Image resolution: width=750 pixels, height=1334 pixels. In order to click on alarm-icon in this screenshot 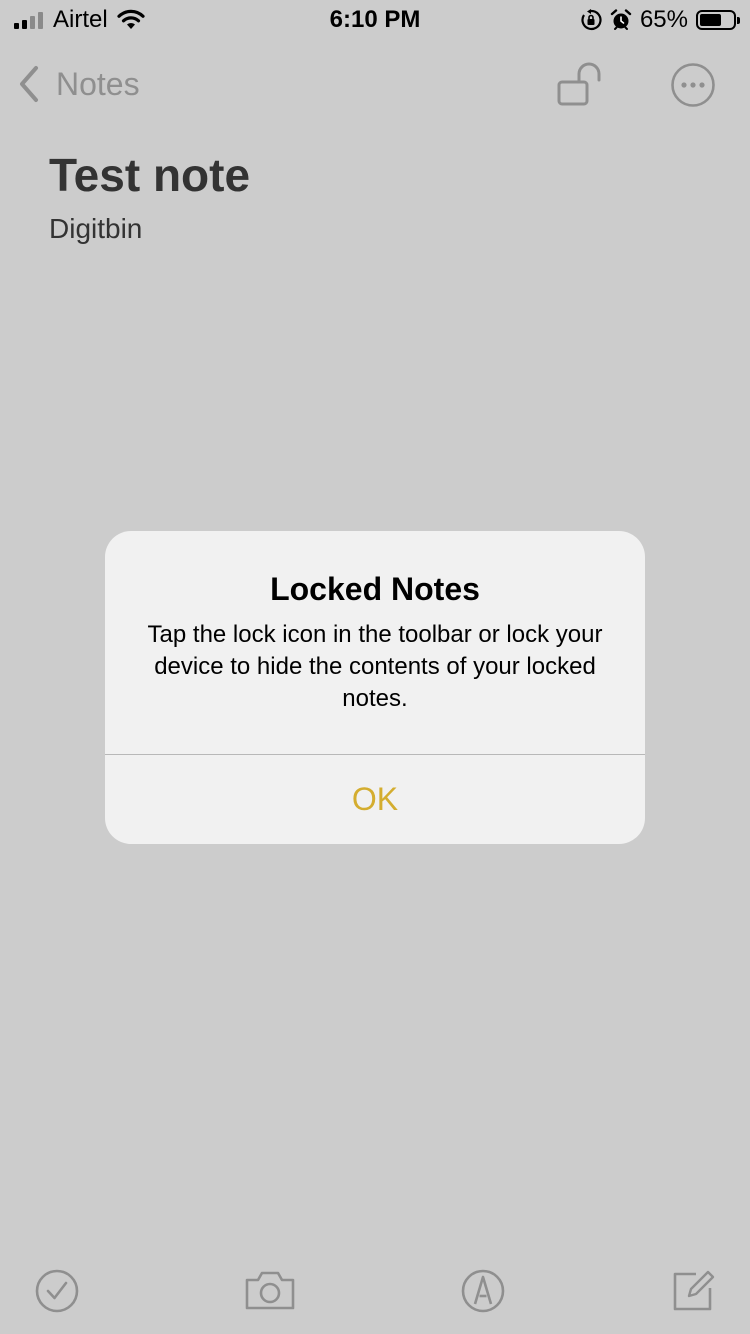, I will do `click(621, 19)`.